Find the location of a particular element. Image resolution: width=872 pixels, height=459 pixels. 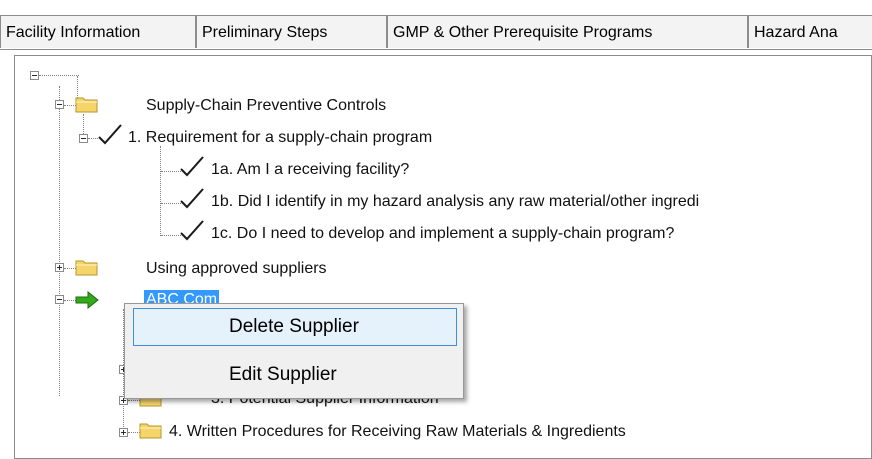

delete-supplier-menu-item: Delete Supplier is located at coordinates (295, 327).